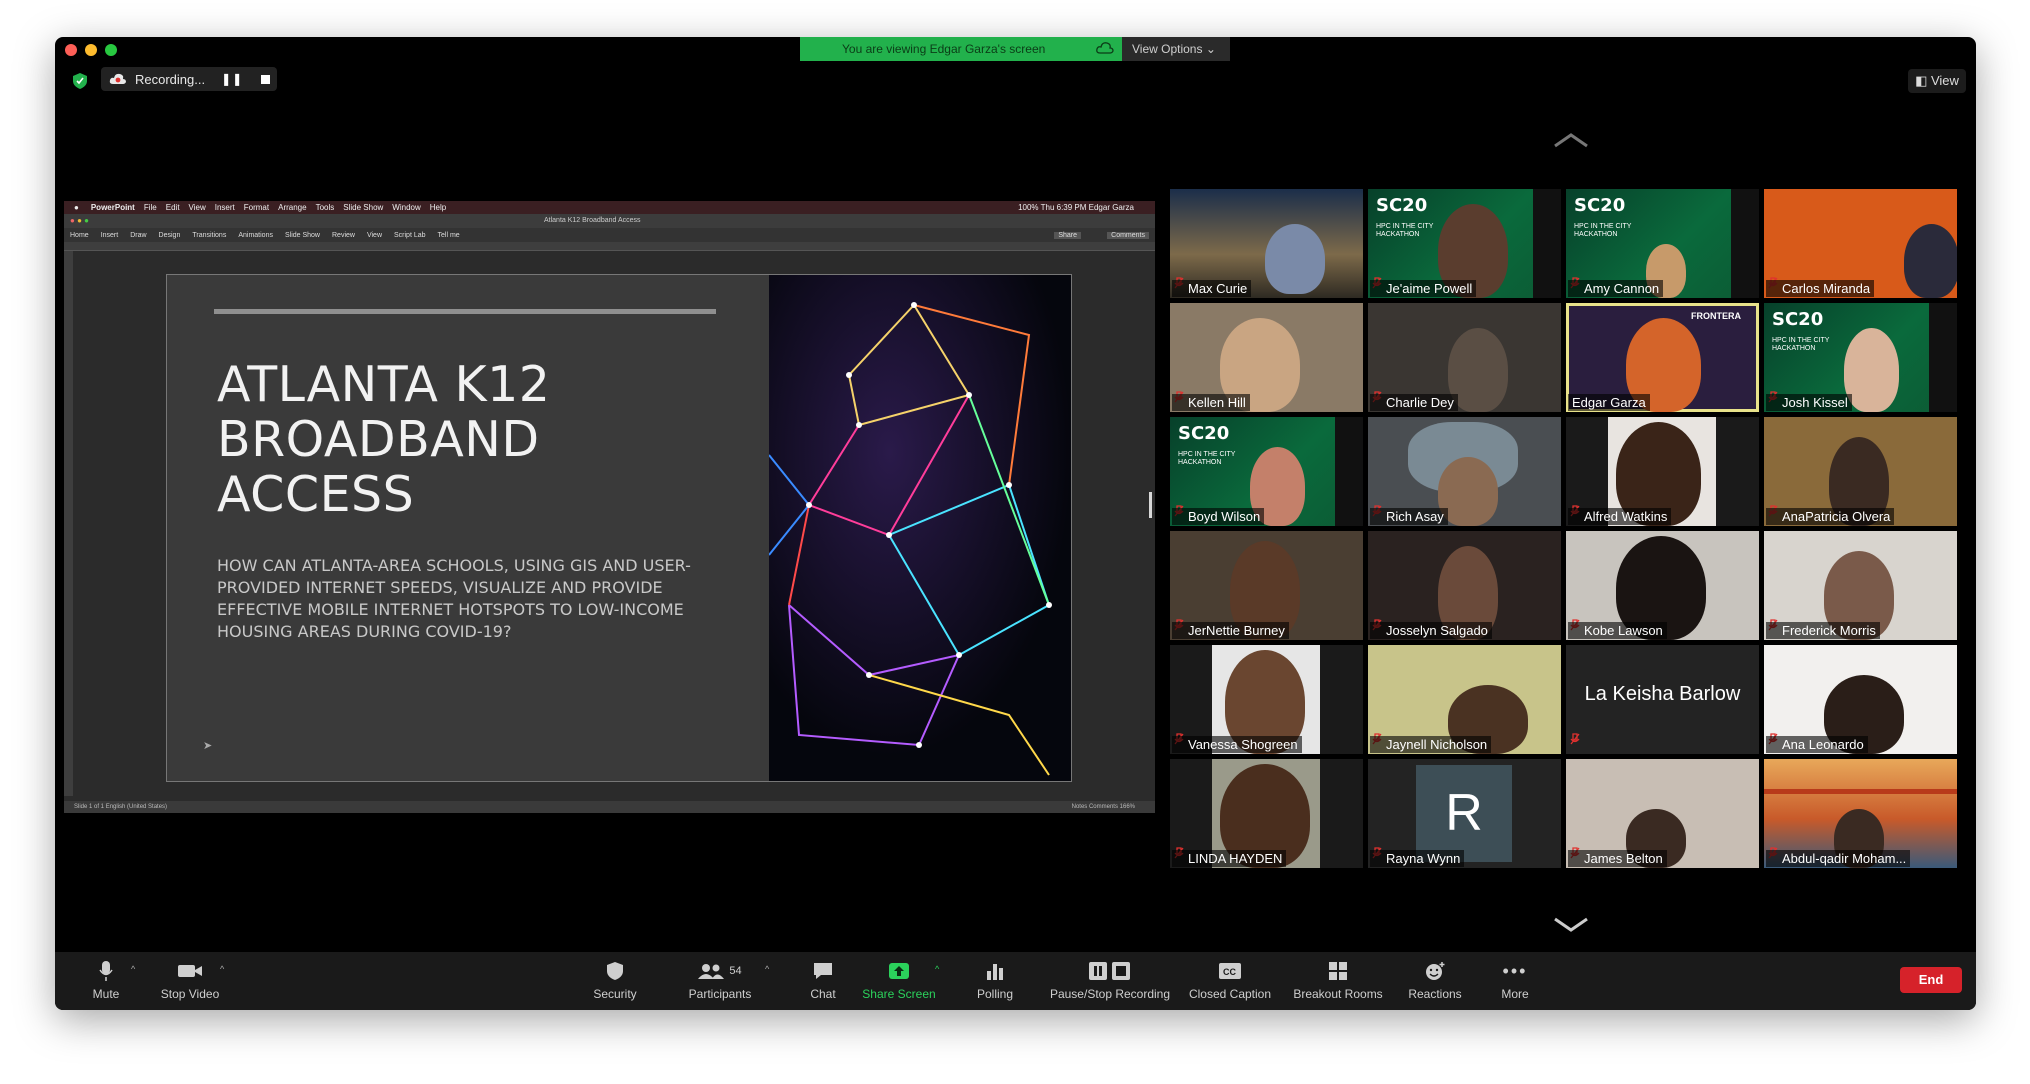  I want to click on slide-title-bar, so click(465, 311).